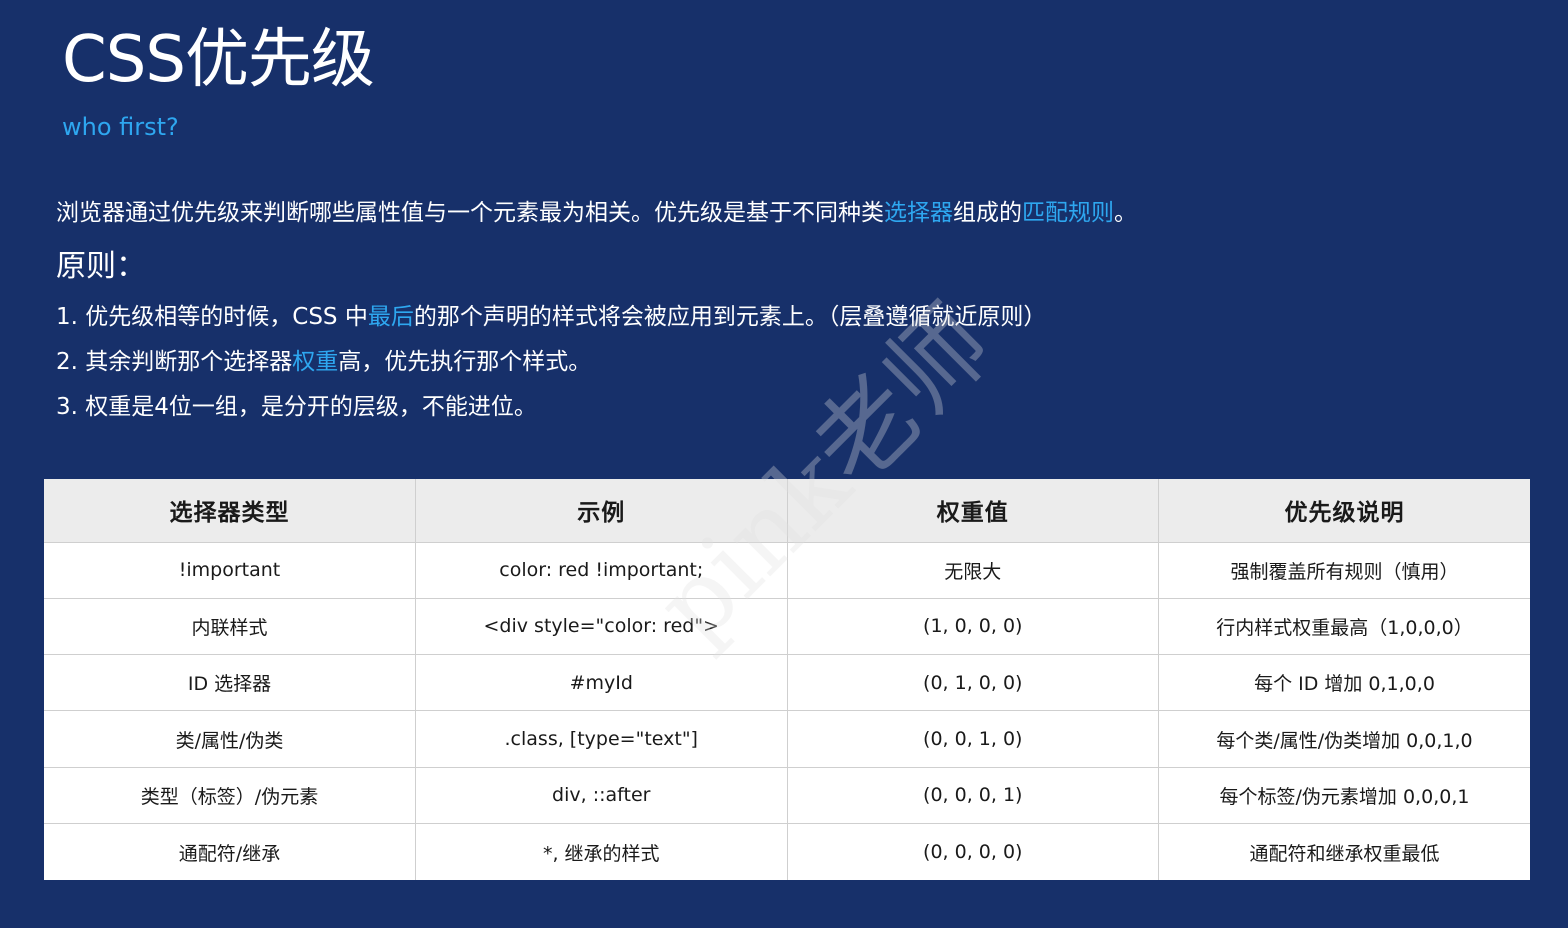 Image resolution: width=1568 pixels, height=928 pixels. What do you see at coordinates (601, 739) in the screenshot?
I see `cell-example: .class, [type="text"]` at bounding box center [601, 739].